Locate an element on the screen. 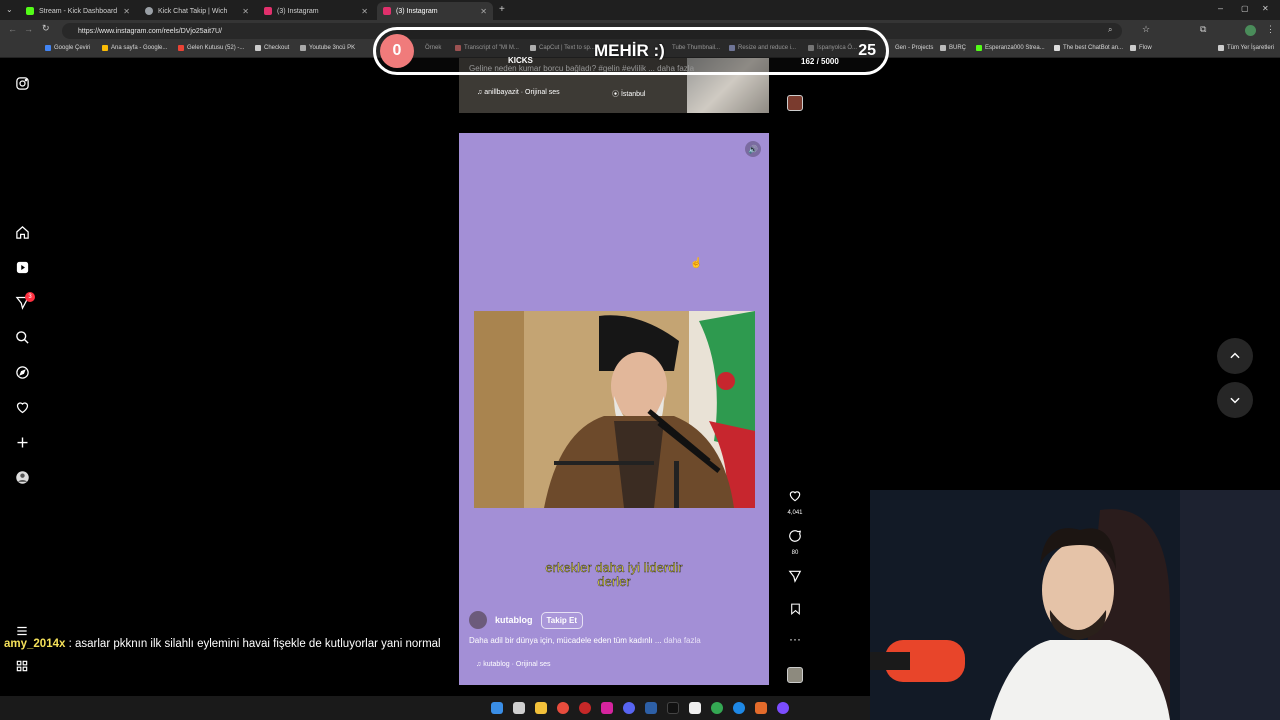 This screenshot has width=1280, height=720. create-icon is located at coordinates (22, 442).